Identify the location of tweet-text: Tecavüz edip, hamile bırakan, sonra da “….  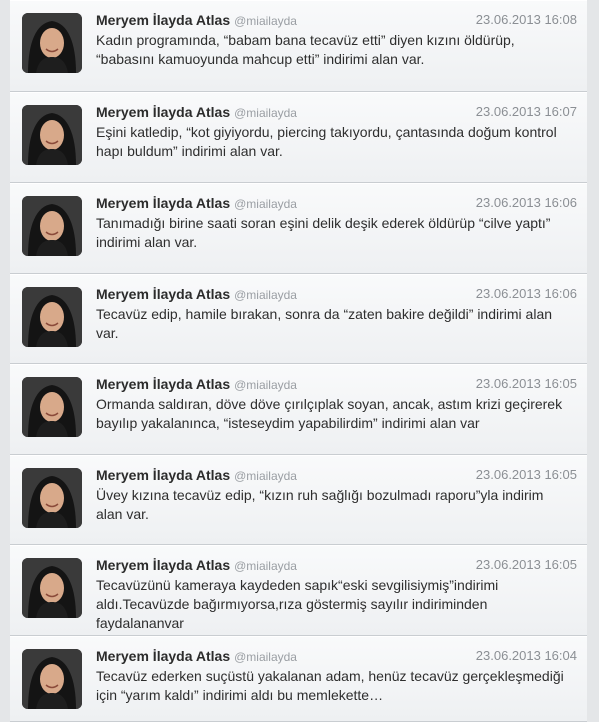
(324, 323).